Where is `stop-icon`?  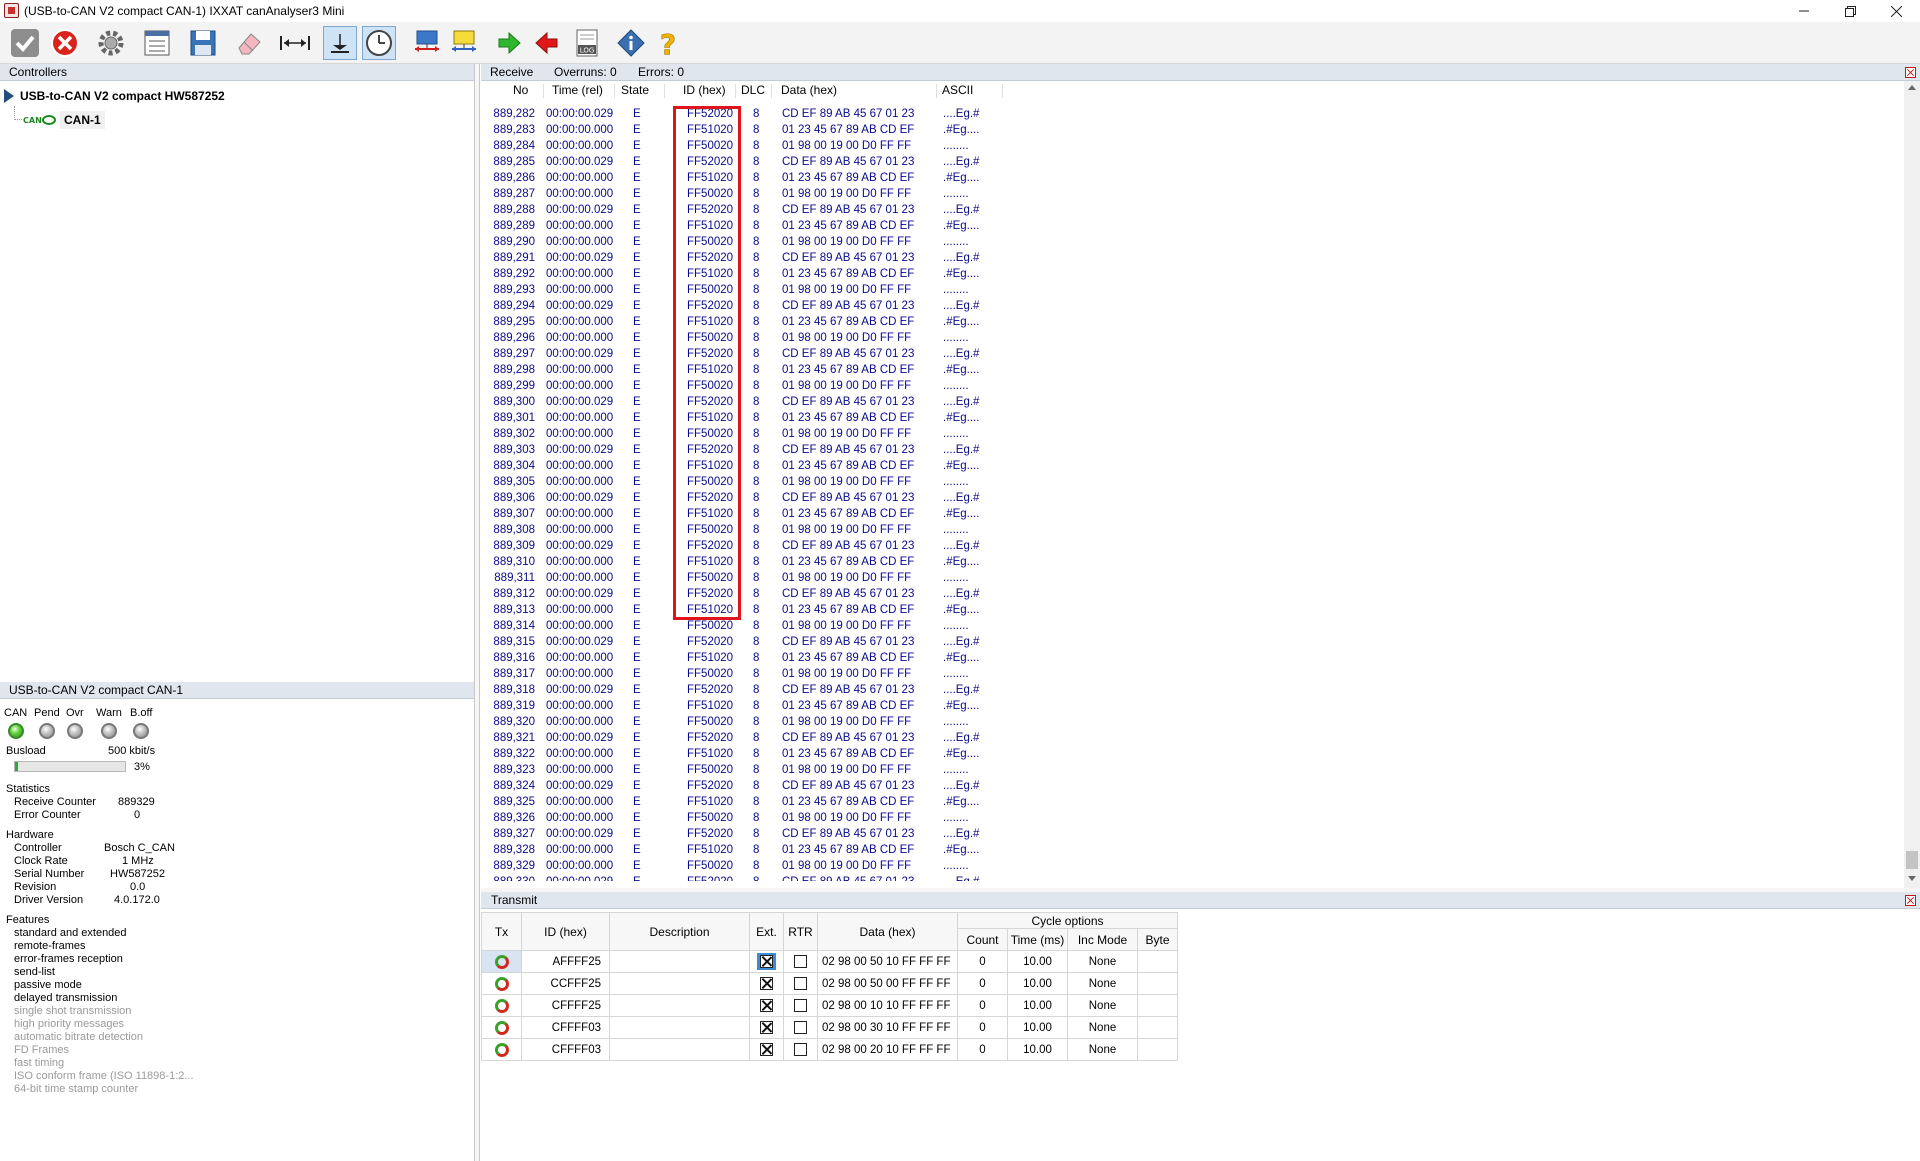 stop-icon is located at coordinates (65, 43).